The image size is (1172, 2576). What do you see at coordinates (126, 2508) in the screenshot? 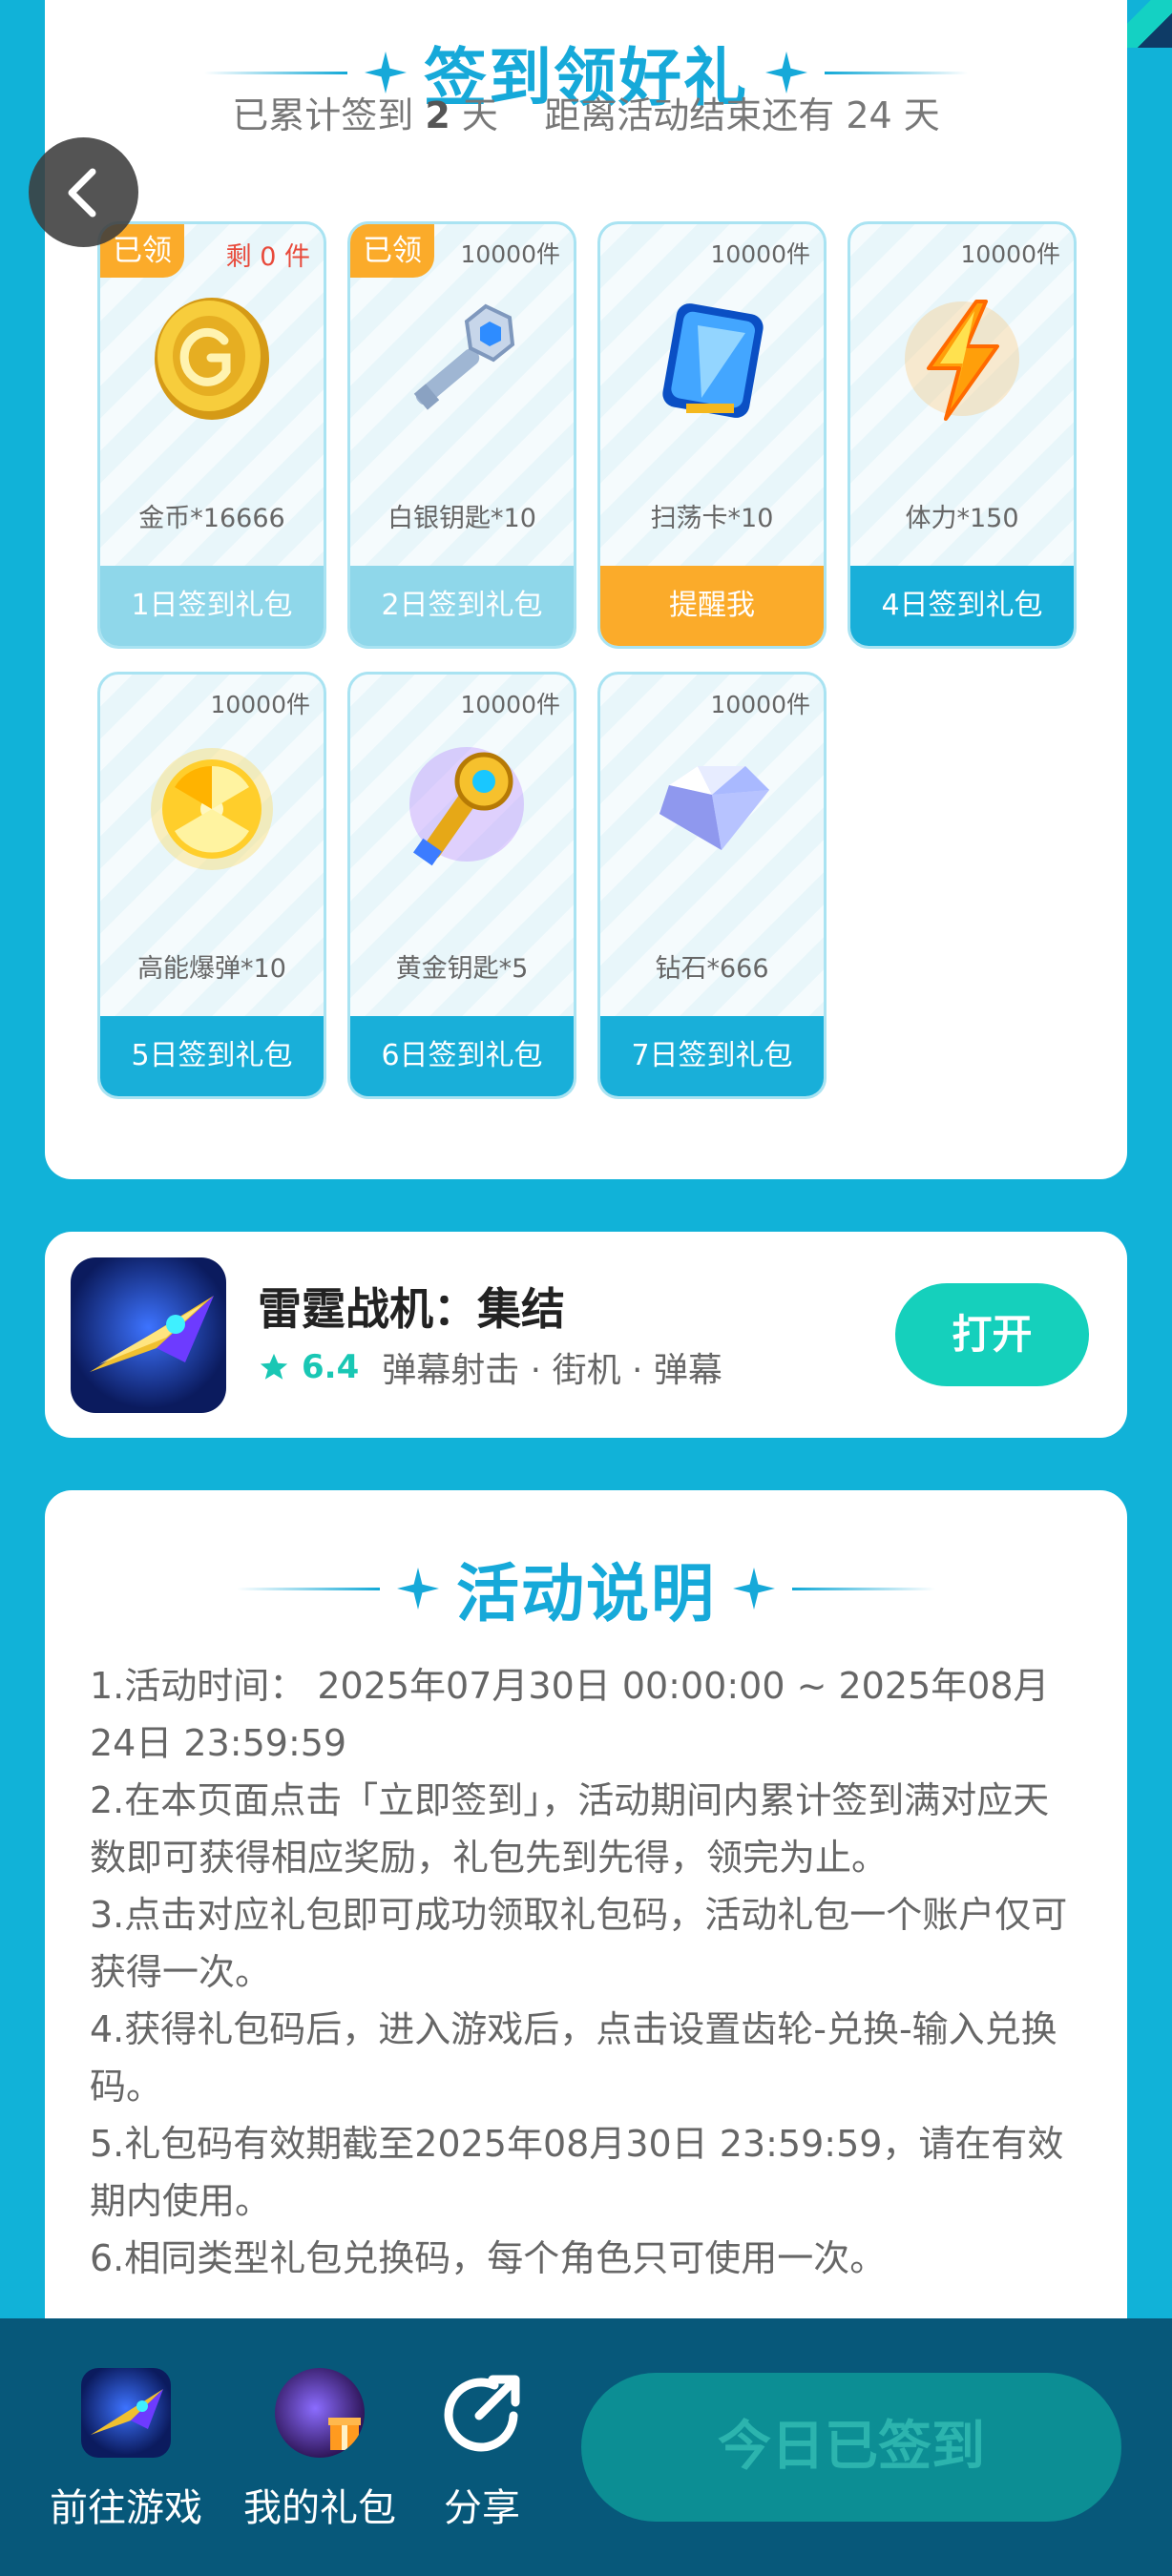
I see `go-to-game-label: 前往游戏` at bounding box center [126, 2508].